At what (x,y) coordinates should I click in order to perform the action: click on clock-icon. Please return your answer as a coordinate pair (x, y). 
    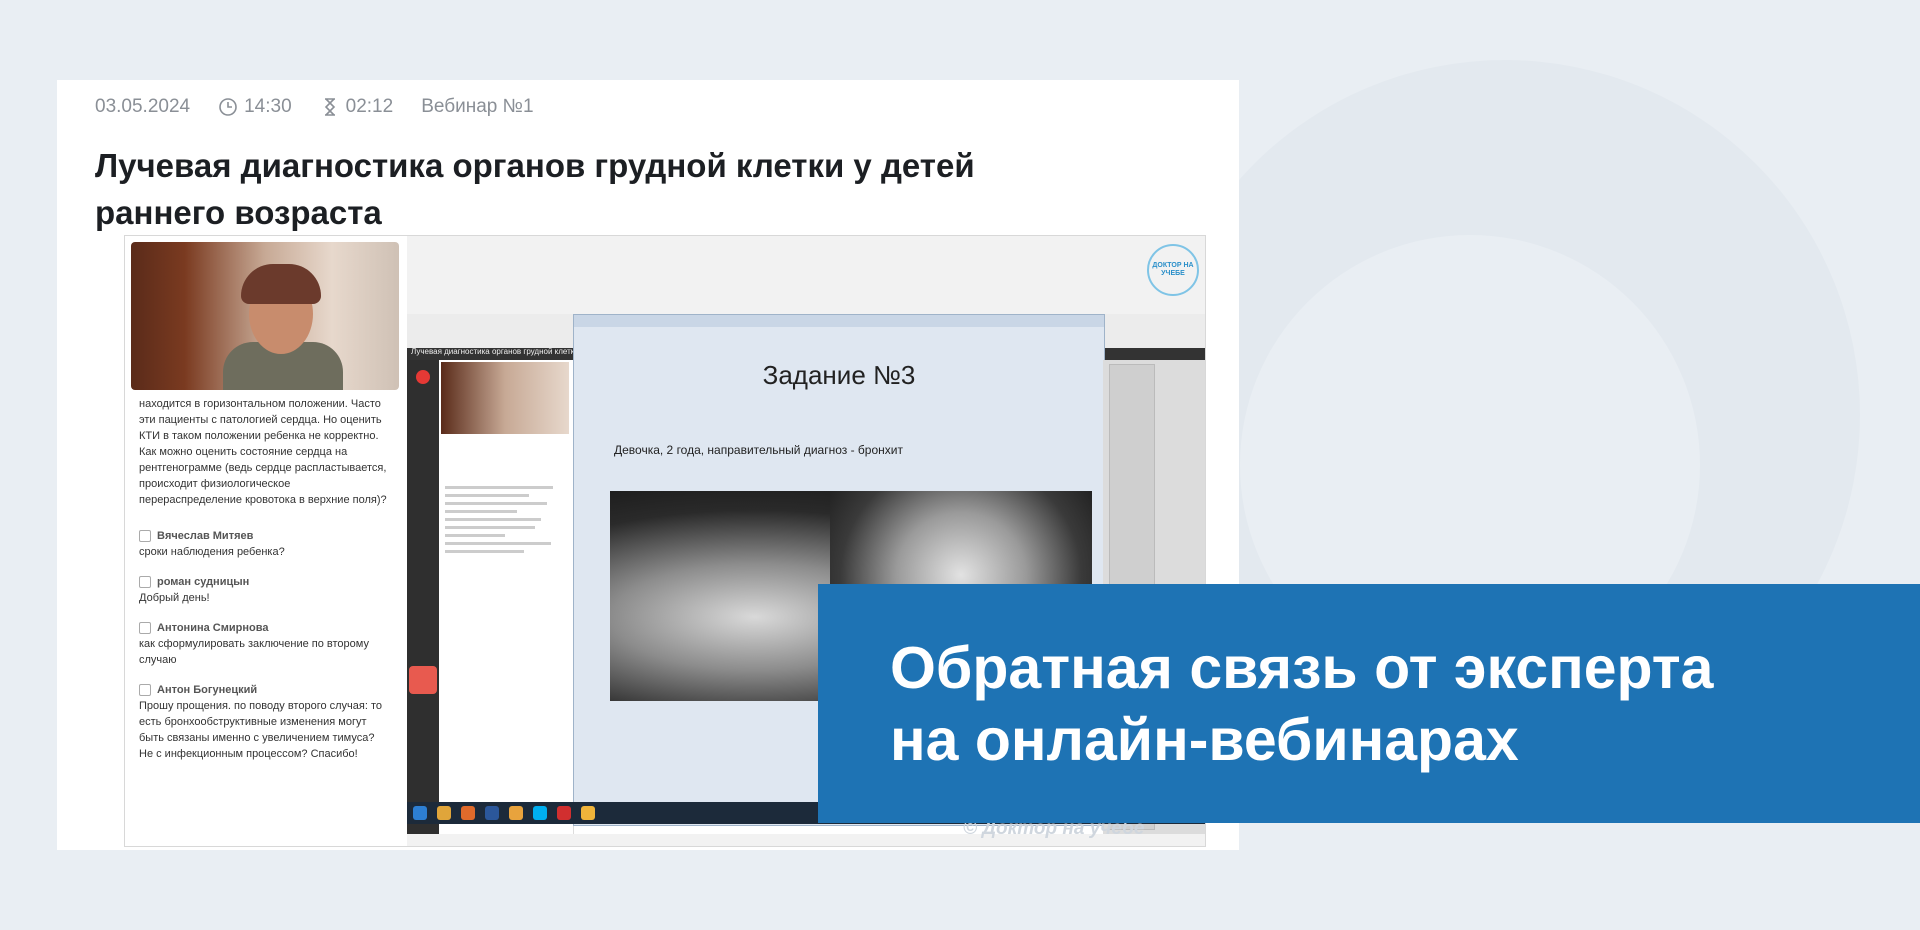
    Looking at the image, I should click on (228, 107).